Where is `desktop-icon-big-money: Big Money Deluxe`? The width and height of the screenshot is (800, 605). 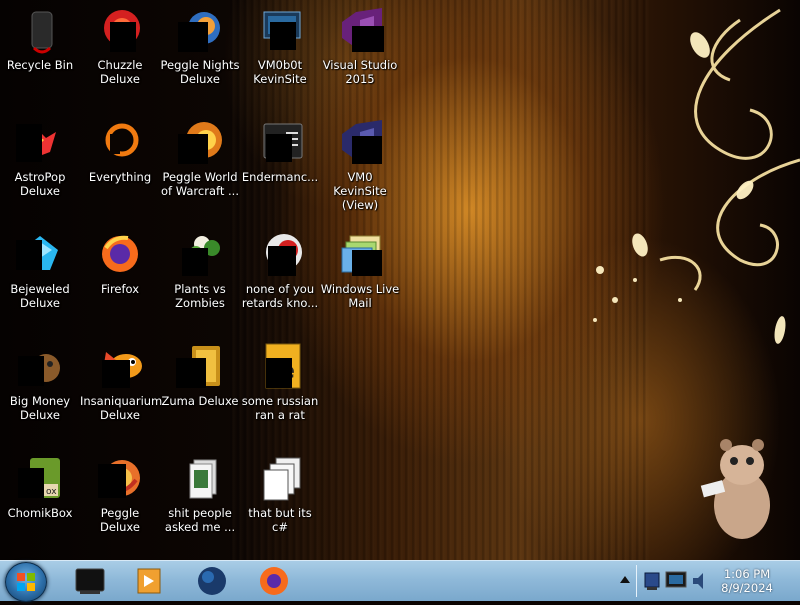 desktop-icon-big-money: Big Money Deluxe is located at coordinates (40, 390).